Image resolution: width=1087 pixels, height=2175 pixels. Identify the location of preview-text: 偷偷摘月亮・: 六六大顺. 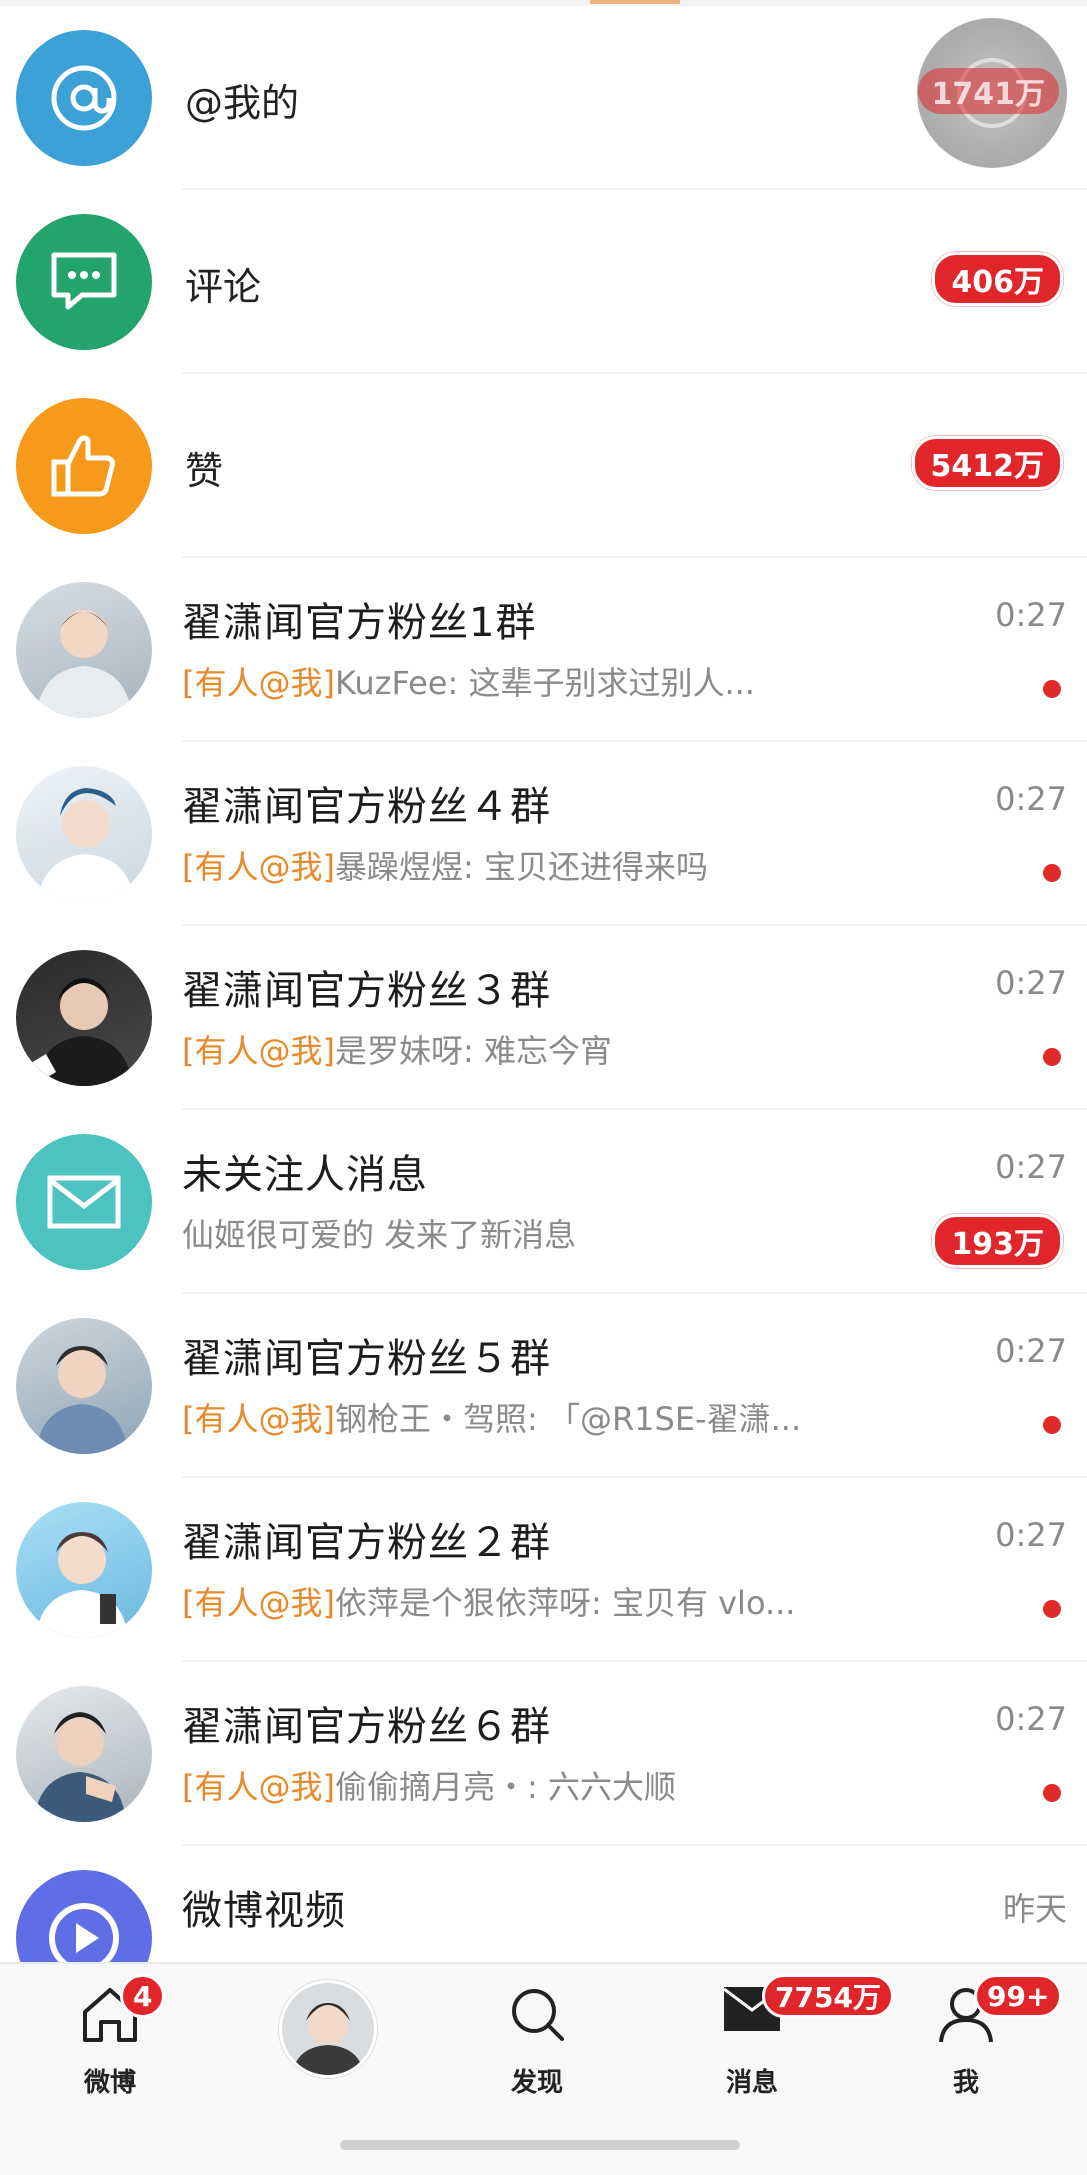
(505, 1787).